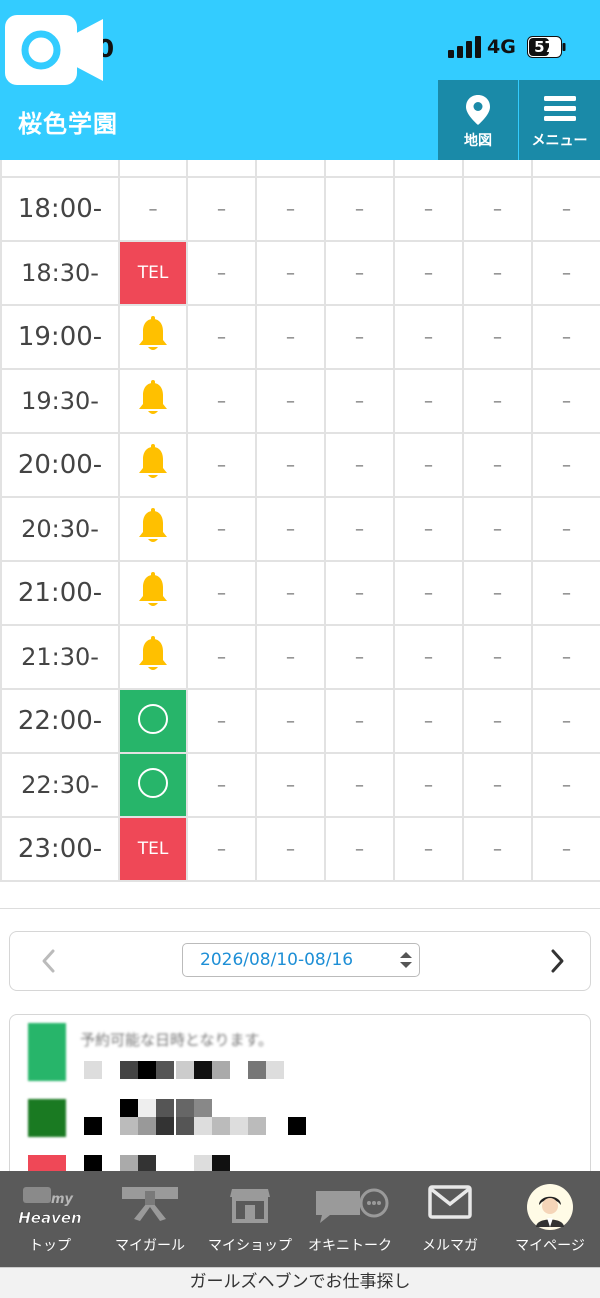  Describe the element at coordinates (559, 120) in the screenshot. I see `menu-button: メニュー` at that location.